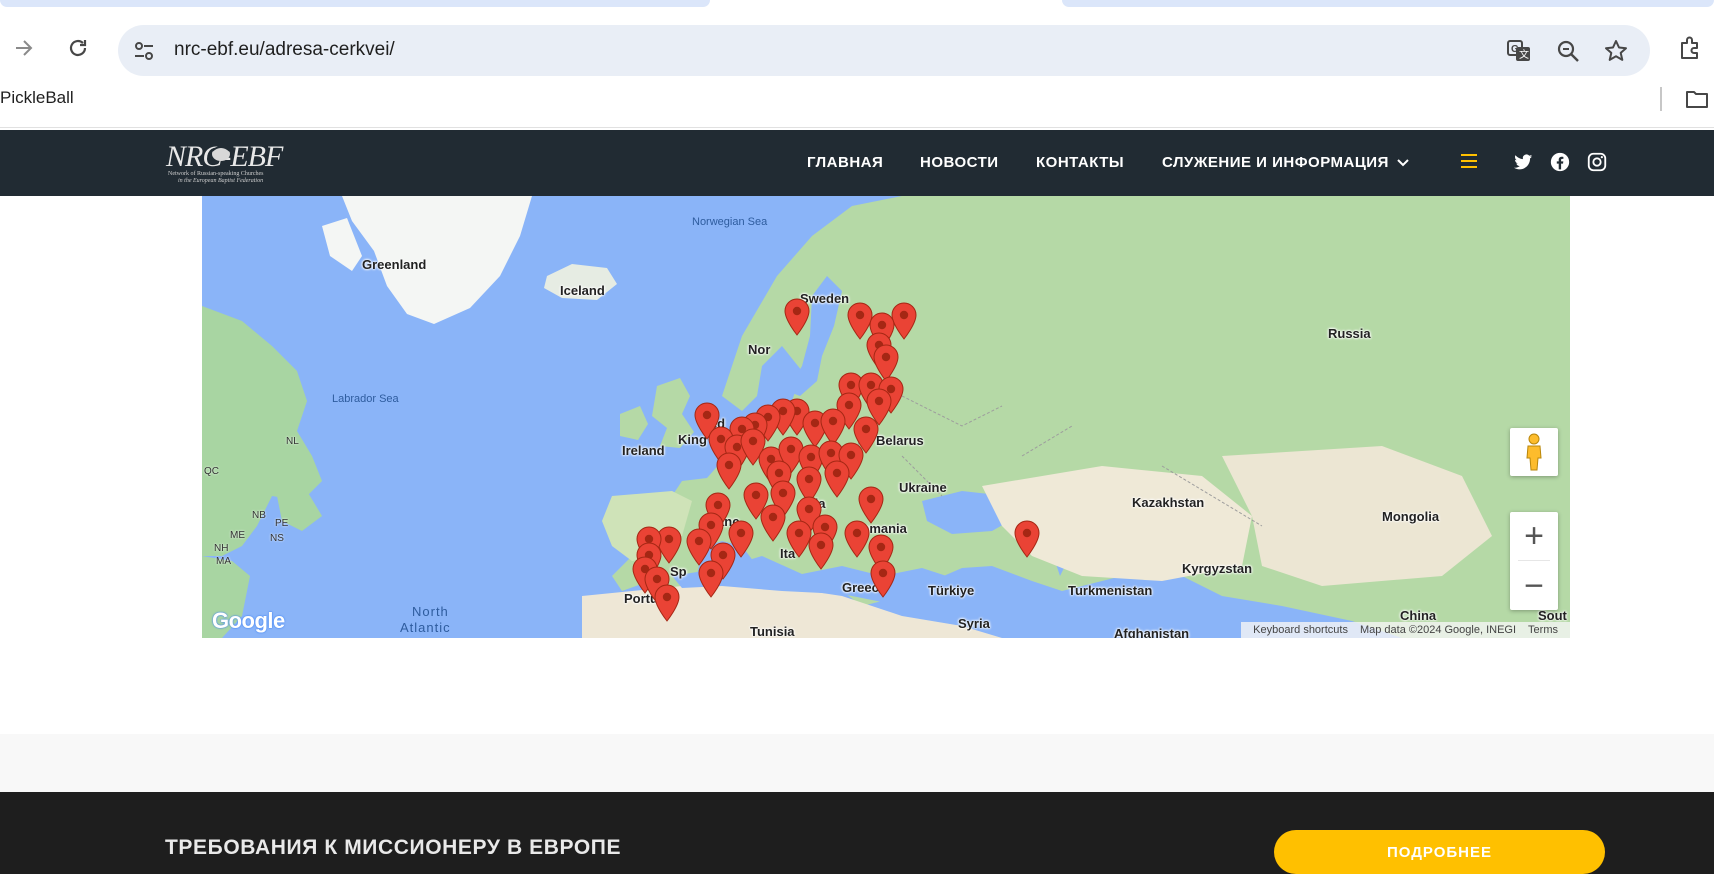  I want to click on nav-contacts: КОНТАКТЫ, so click(1080, 162).